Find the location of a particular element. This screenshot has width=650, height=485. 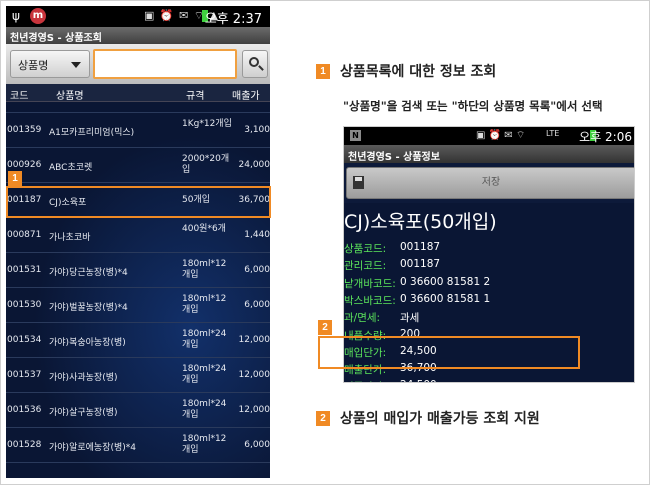

row-code: 000926 is located at coordinates (24, 165).